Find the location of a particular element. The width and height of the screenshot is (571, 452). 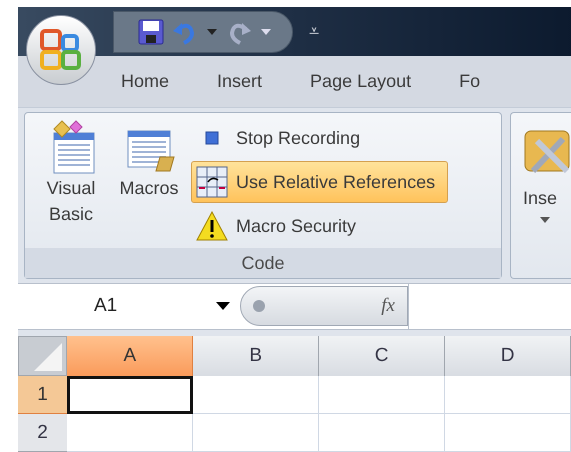

row-header: 2 is located at coordinates (43, 433).